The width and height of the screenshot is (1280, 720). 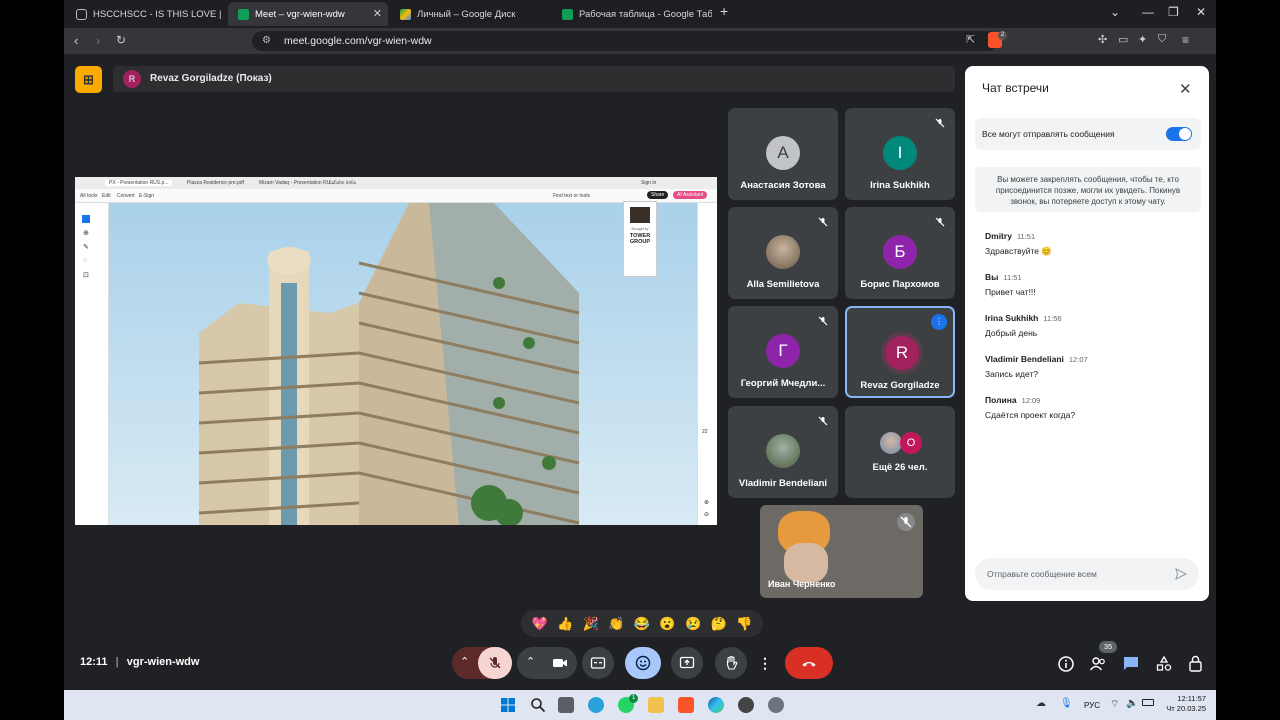 What do you see at coordinates (900, 352) in the screenshot?
I see `participant-tile-speaking: ⋮ R Revaz Gorgiladze` at bounding box center [900, 352].